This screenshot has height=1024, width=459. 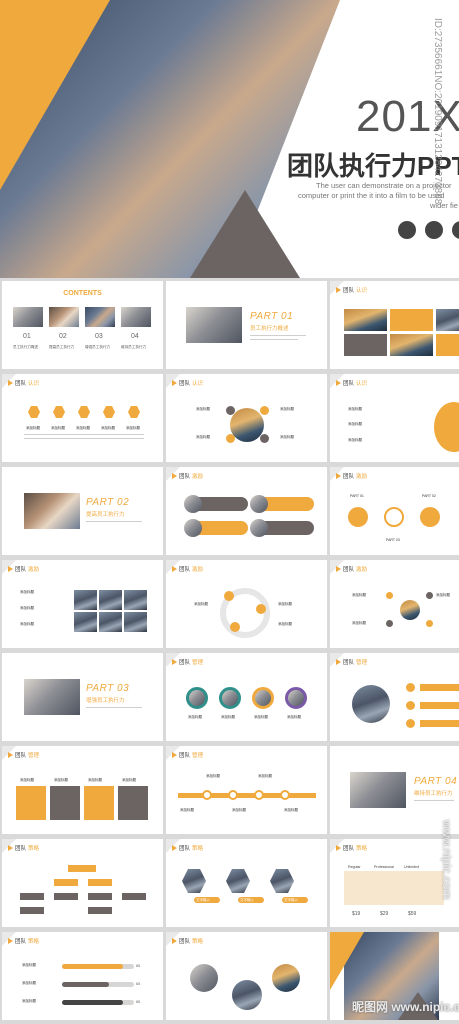 What do you see at coordinates (455, 230) in the screenshot?
I see `circle-icon` at bounding box center [455, 230].